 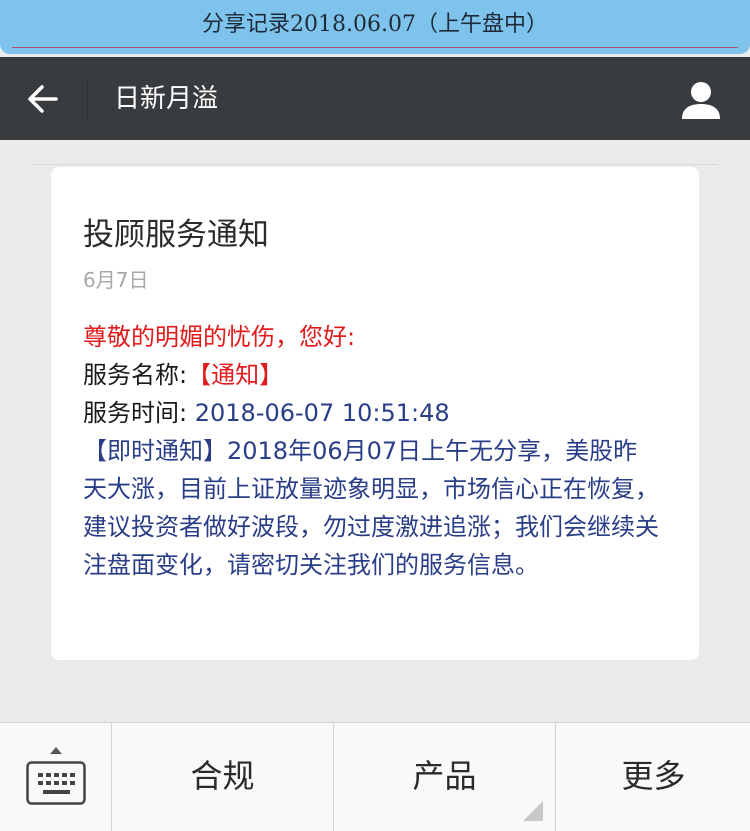 I want to click on caption-title: 分享记录2018.06.07（上午盘中）, so click(x=375, y=24).